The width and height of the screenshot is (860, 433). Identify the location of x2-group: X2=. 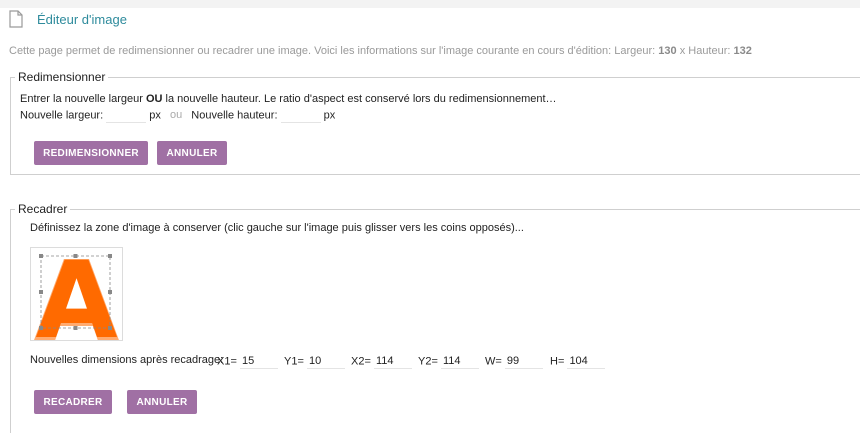
(381, 361).